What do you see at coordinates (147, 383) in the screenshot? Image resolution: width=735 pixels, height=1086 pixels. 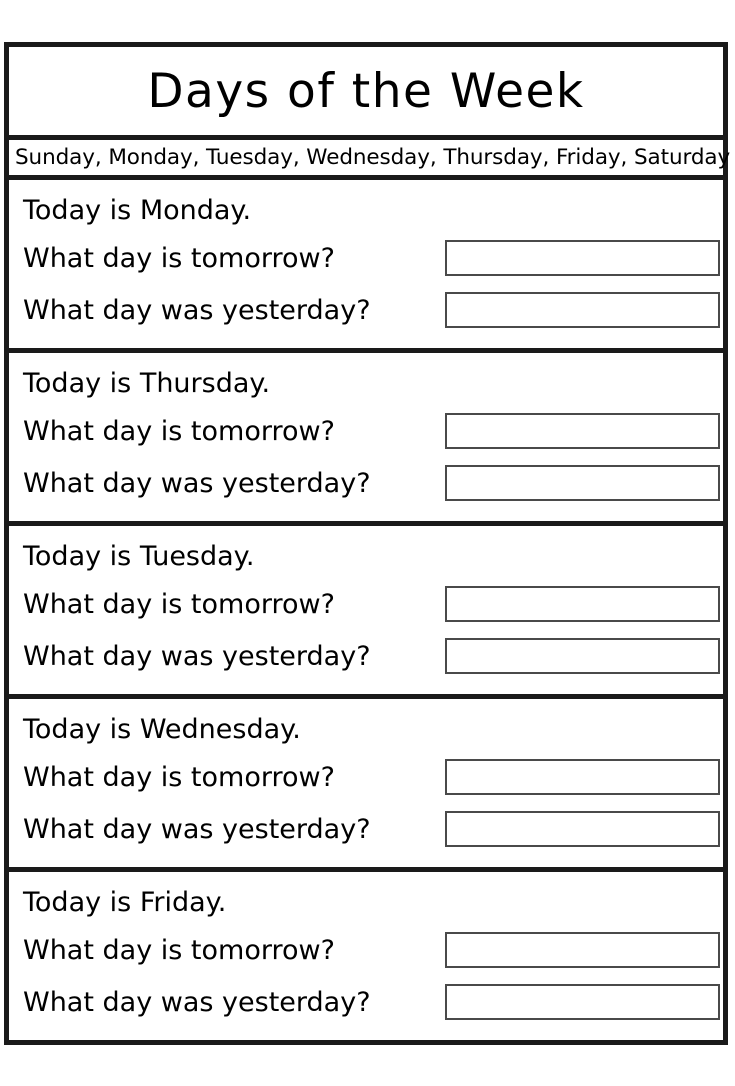 I see `today-statement: Today is Thursday.` at bounding box center [147, 383].